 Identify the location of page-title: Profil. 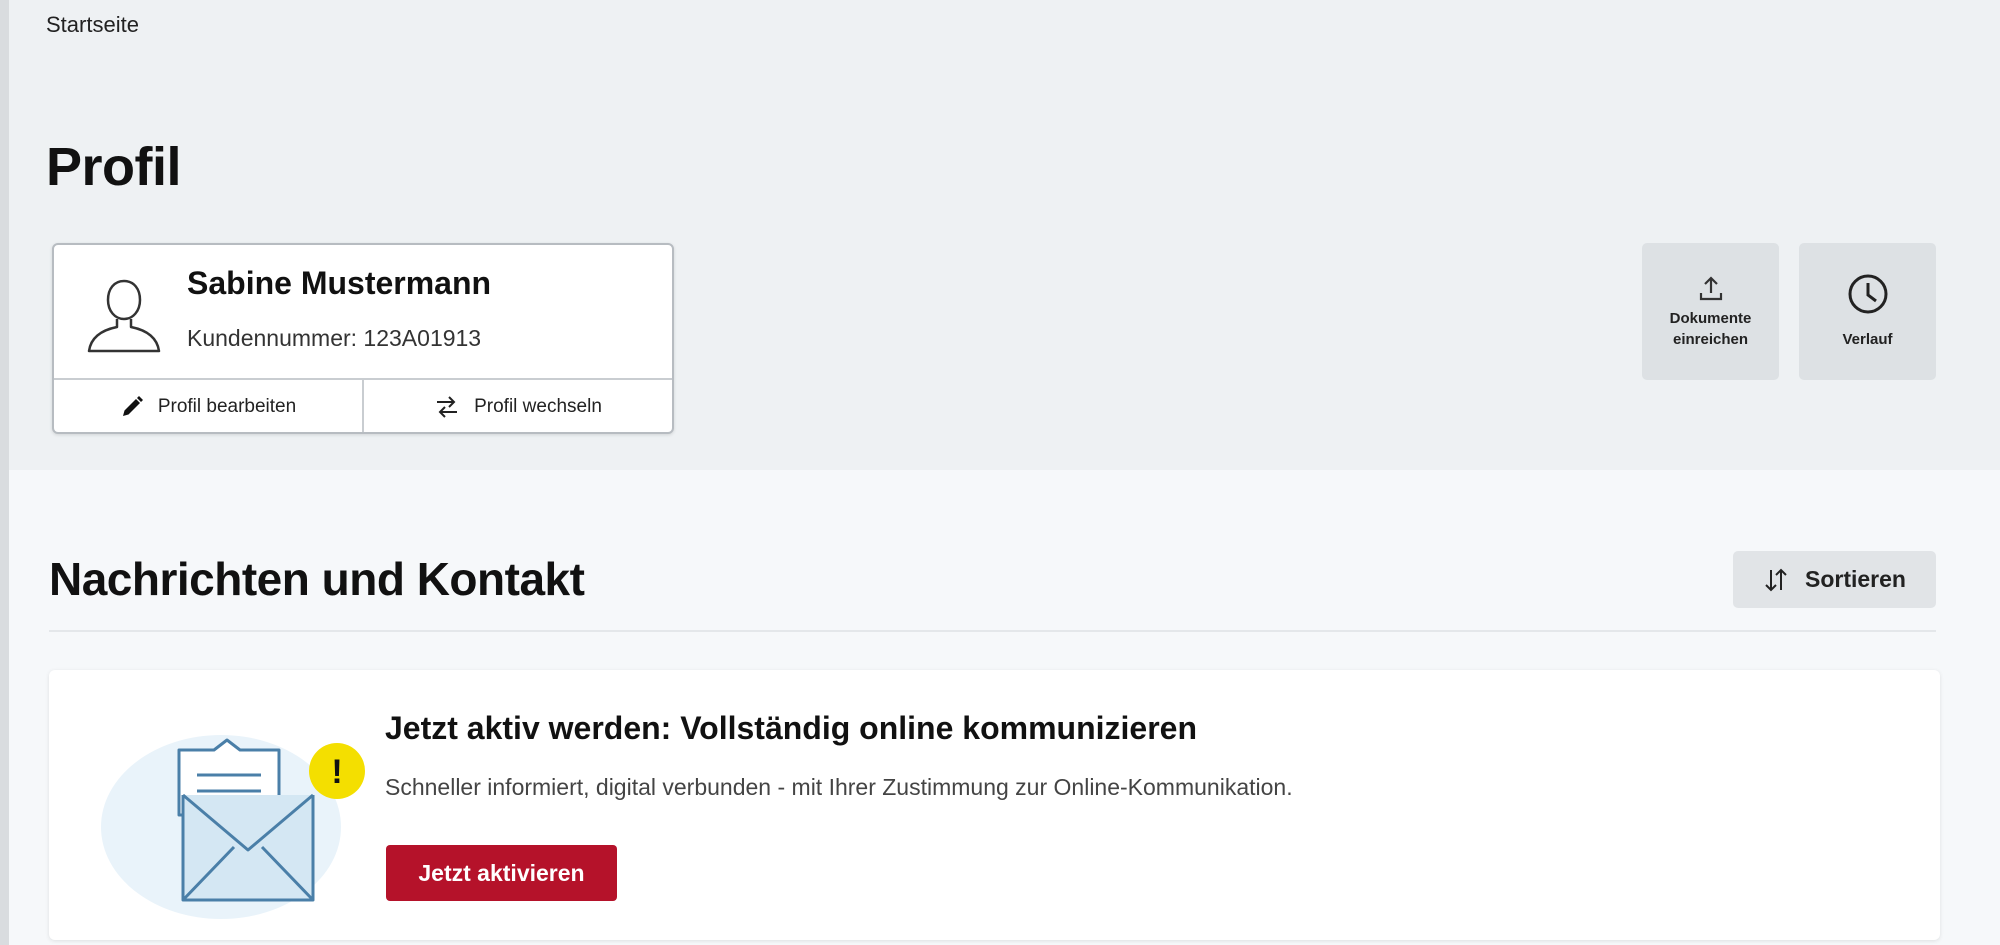
(114, 167).